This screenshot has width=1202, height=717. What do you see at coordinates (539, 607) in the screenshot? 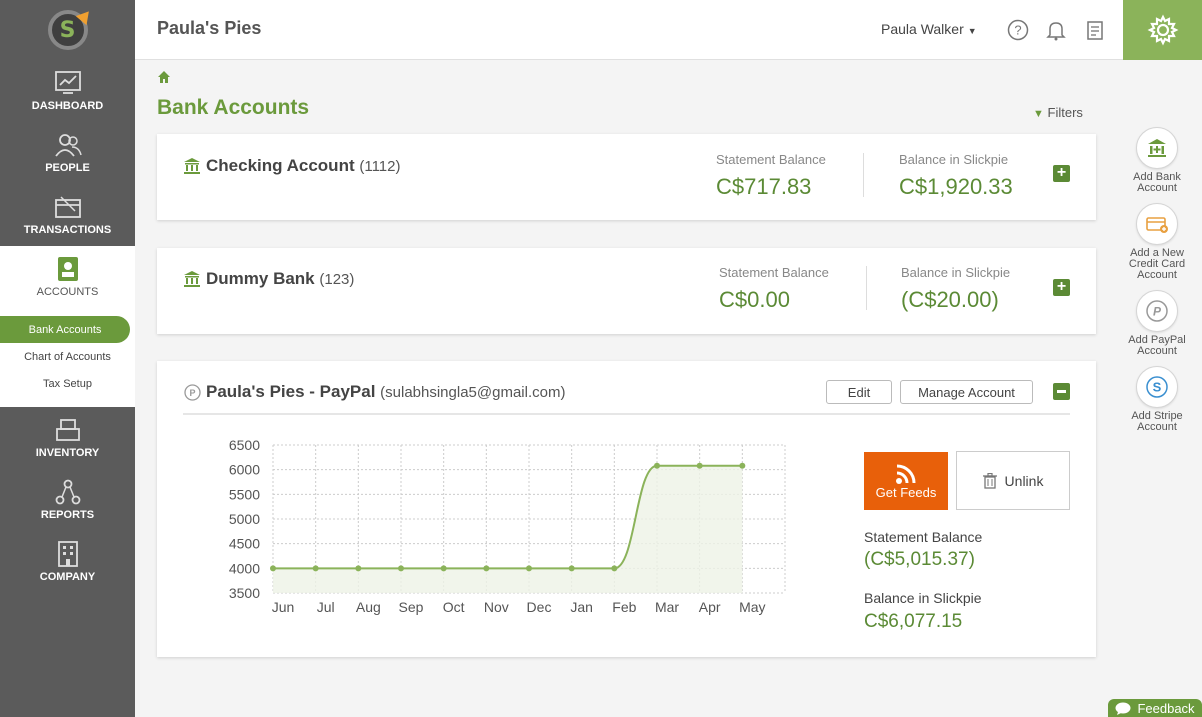
I see `x-tick-label: Dec` at bounding box center [539, 607].